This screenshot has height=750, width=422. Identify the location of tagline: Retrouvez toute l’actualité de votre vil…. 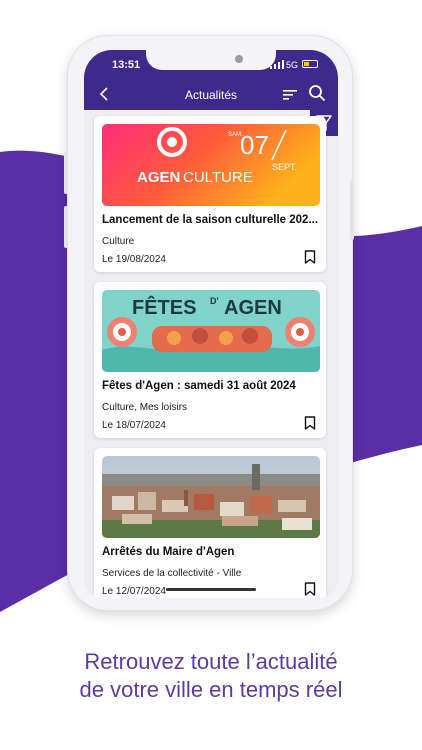
(211, 676).